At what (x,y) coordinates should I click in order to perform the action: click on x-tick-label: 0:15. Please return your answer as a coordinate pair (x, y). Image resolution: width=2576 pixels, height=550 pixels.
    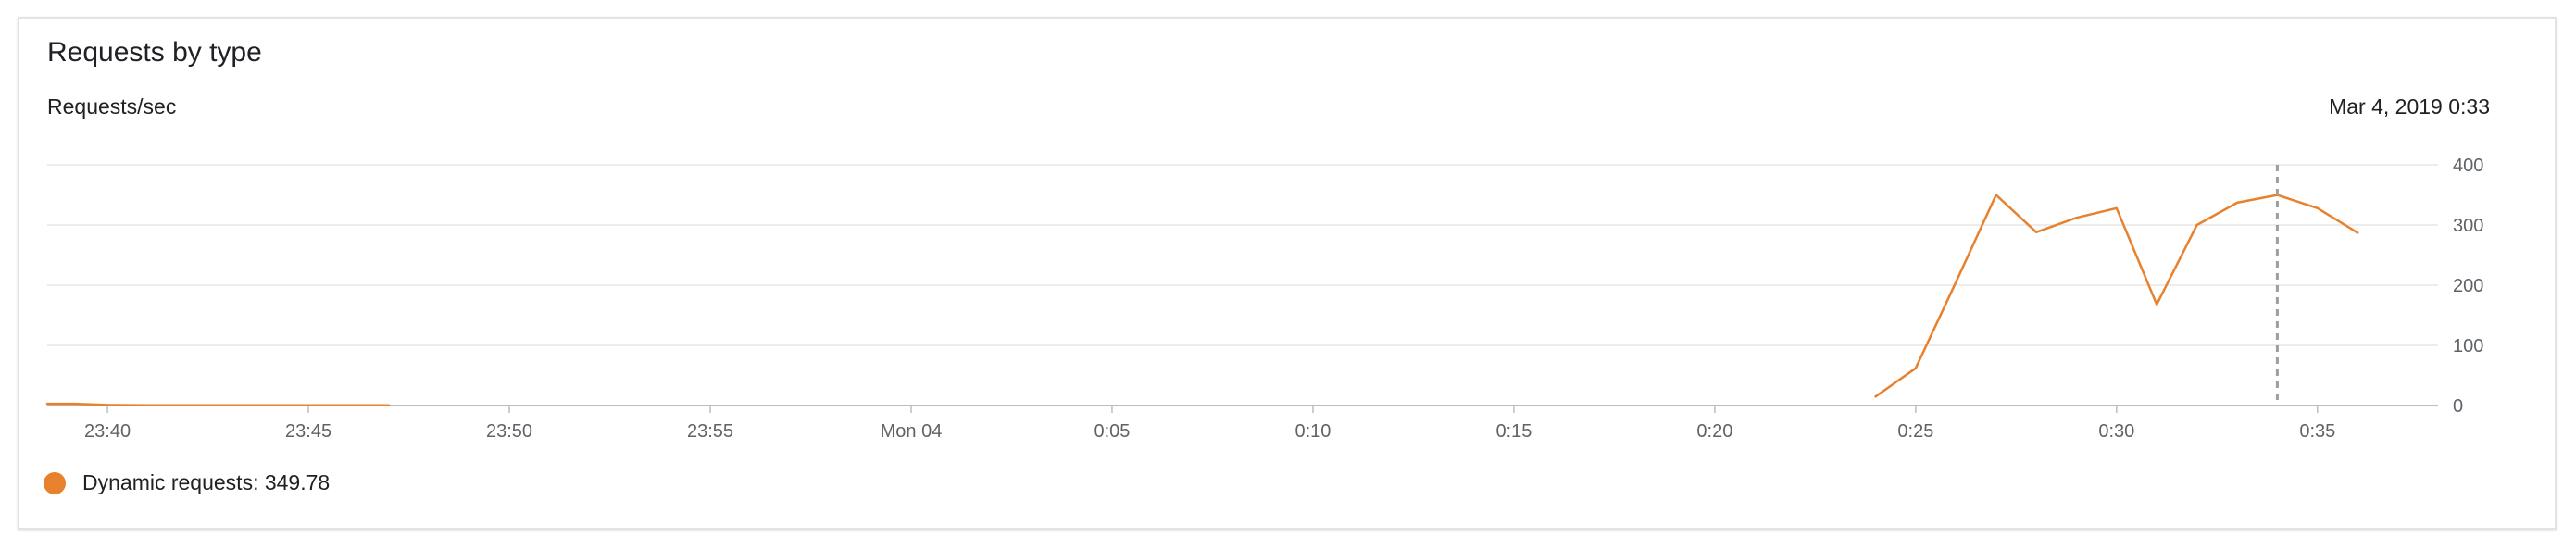
    Looking at the image, I should click on (1513, 432).